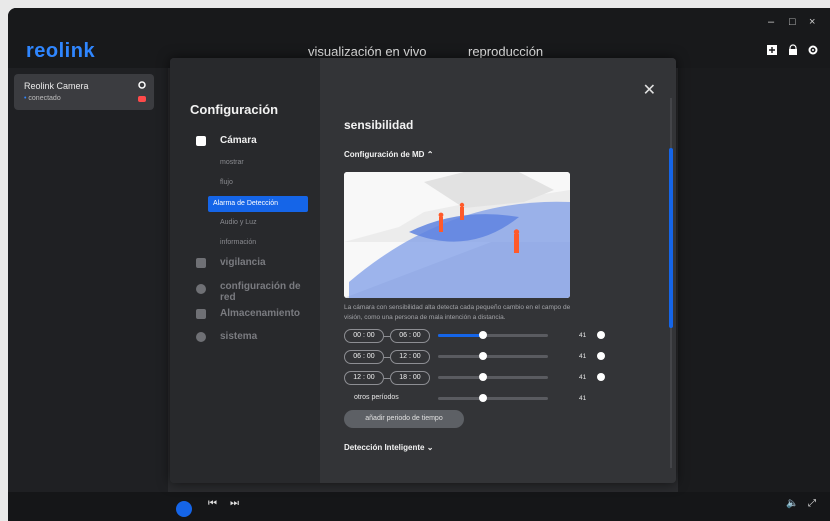 The height and width of the screenshot is (521, 830). Describe the element at coordinates (461, 335) in the screenshot. I see `slider-fill` at that location.